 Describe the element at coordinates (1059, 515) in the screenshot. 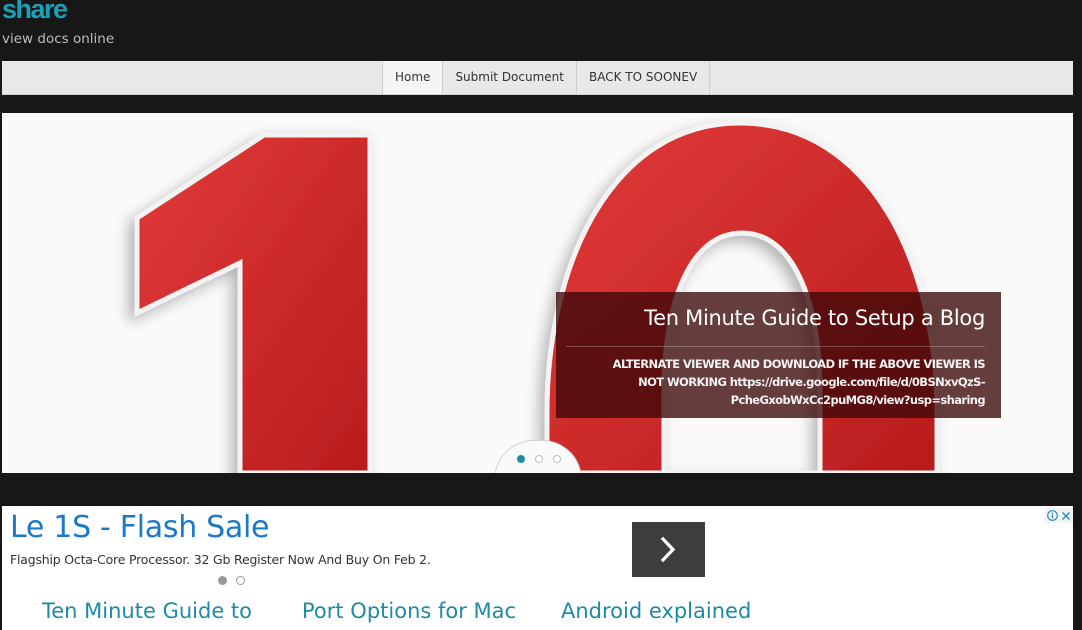

I see `ad-choices` at that location.